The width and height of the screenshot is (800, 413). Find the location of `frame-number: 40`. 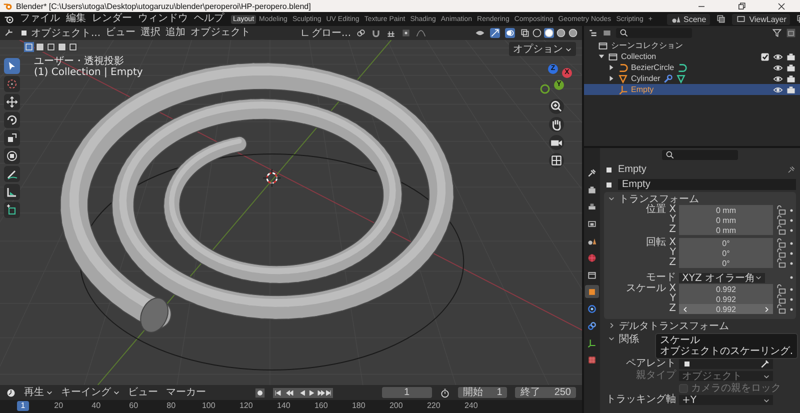

frame-number: 40 is located at coordinates (96, 406).